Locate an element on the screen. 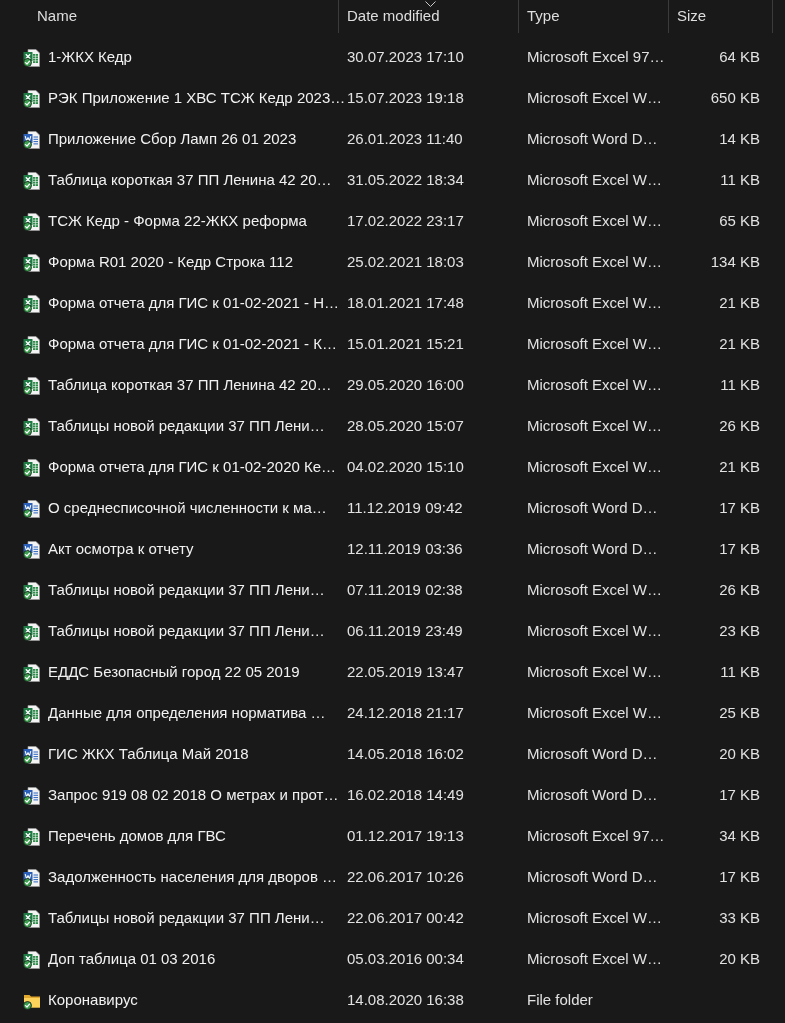  date-modified: 28.05.2020 15:07 is located at coordinates (405, 426).